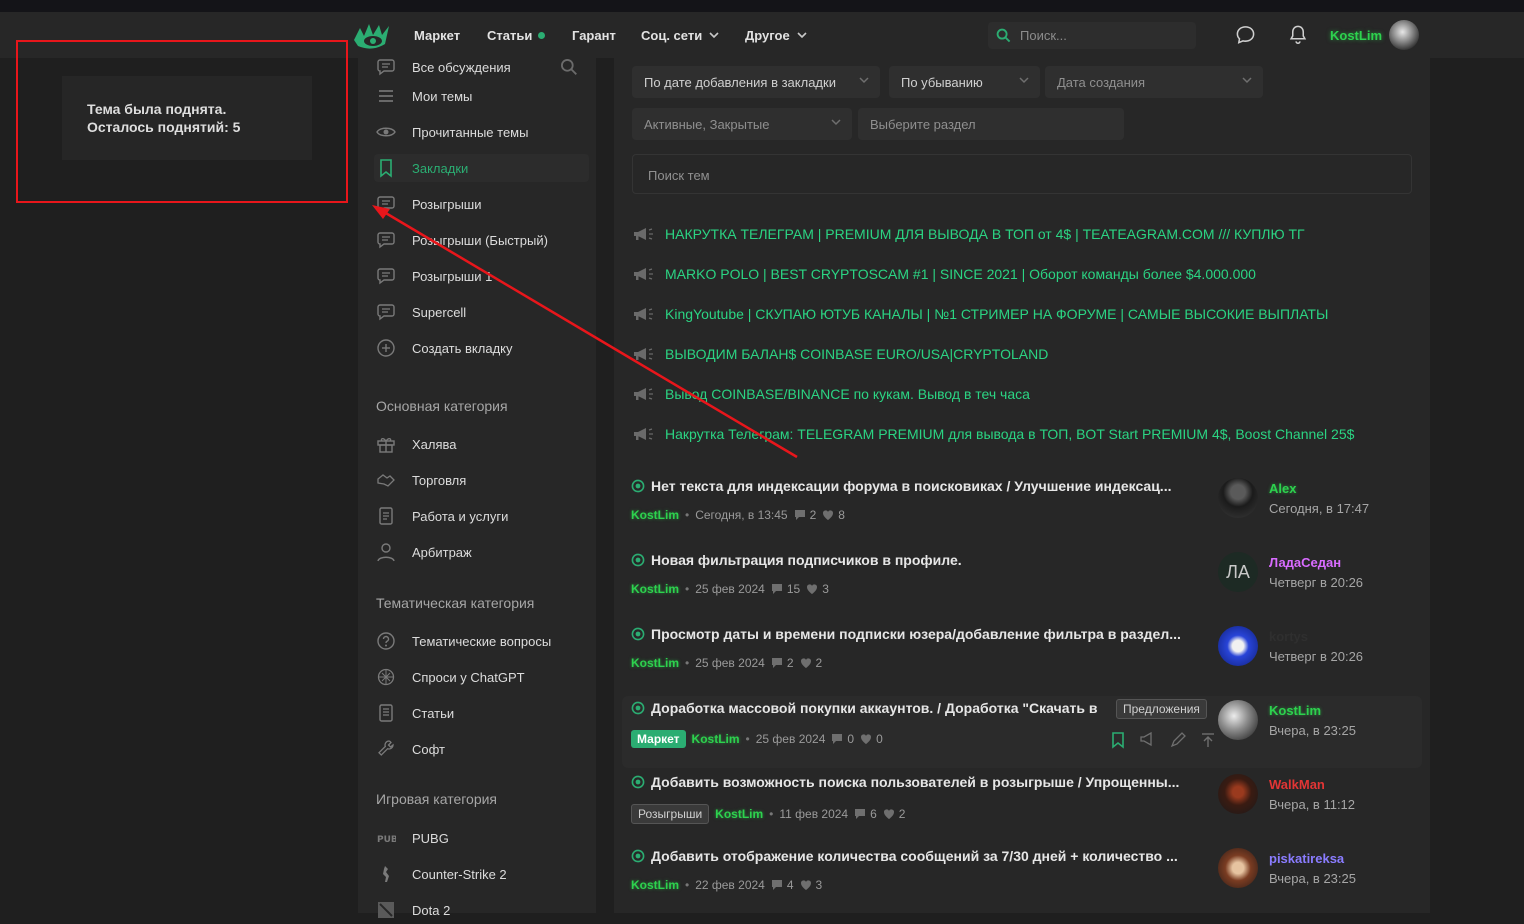 This screenshot has width=1524, height=924. I want to click on sidebar-item-5: Розыгрыши (Быстрый), so click(481, 240).